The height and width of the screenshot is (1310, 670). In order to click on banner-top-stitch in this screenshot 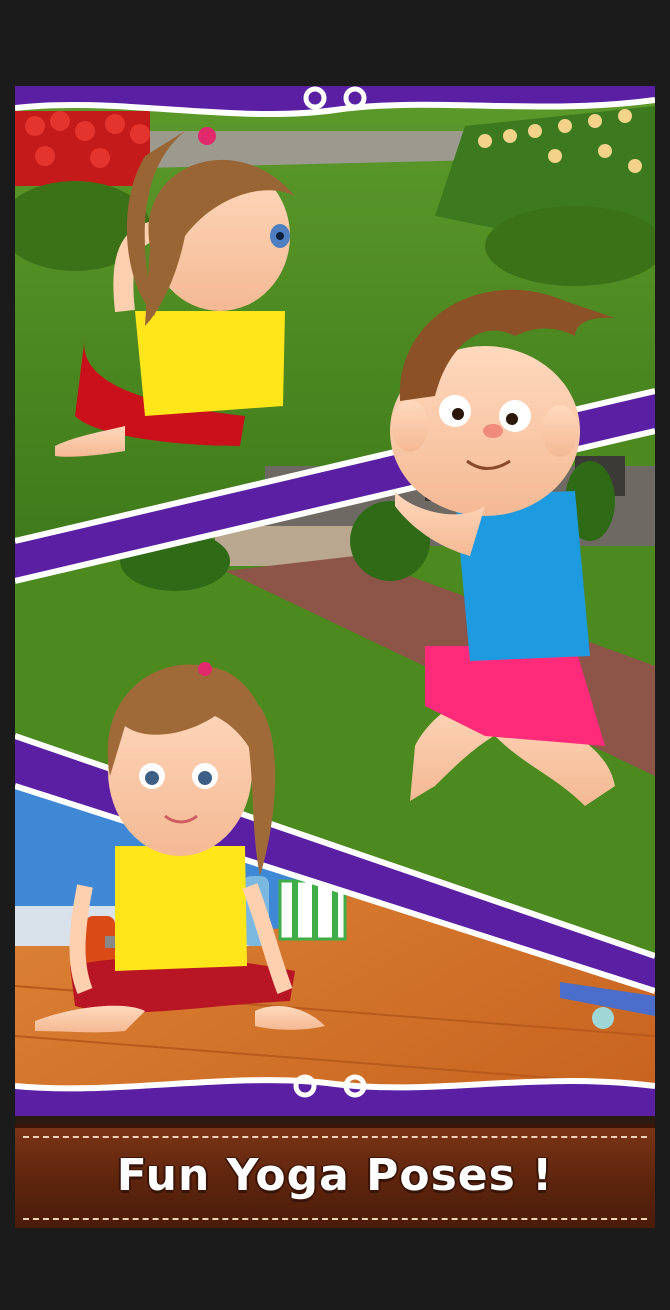, I will do `click(335, 1137)`.